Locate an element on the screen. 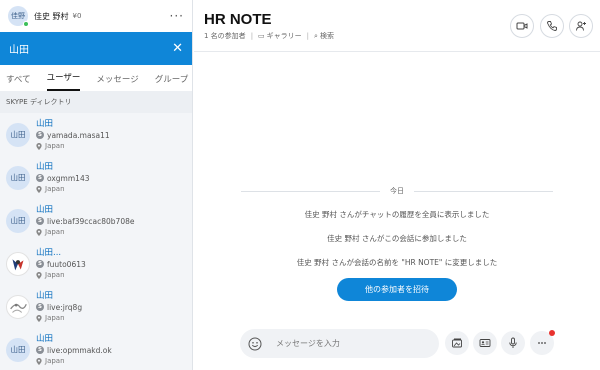  system-message: 佳史 野村 さんがこの会話に参加しました is located at coordinates (397, 238).